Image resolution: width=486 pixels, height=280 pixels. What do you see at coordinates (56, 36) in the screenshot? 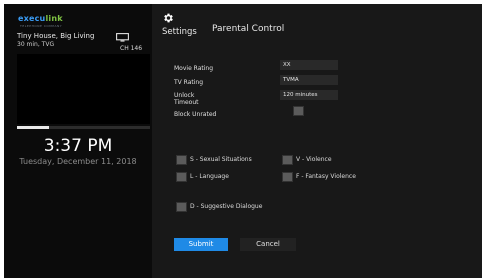
I see `program-title: Tiny House, Big Living` at bounding box center [56, 36].